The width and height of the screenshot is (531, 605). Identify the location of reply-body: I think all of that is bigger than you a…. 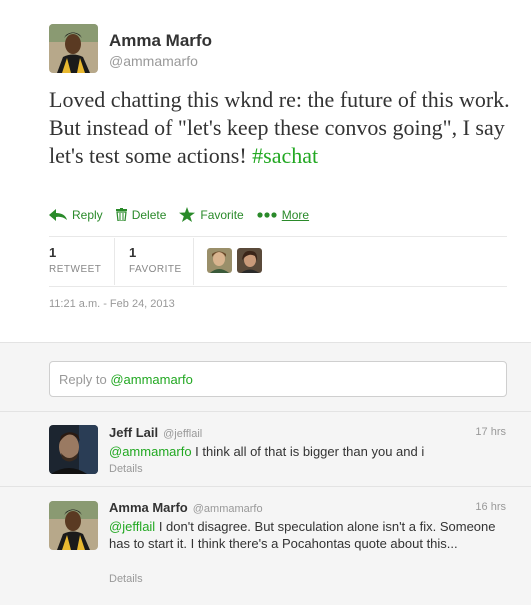
(308, 451).